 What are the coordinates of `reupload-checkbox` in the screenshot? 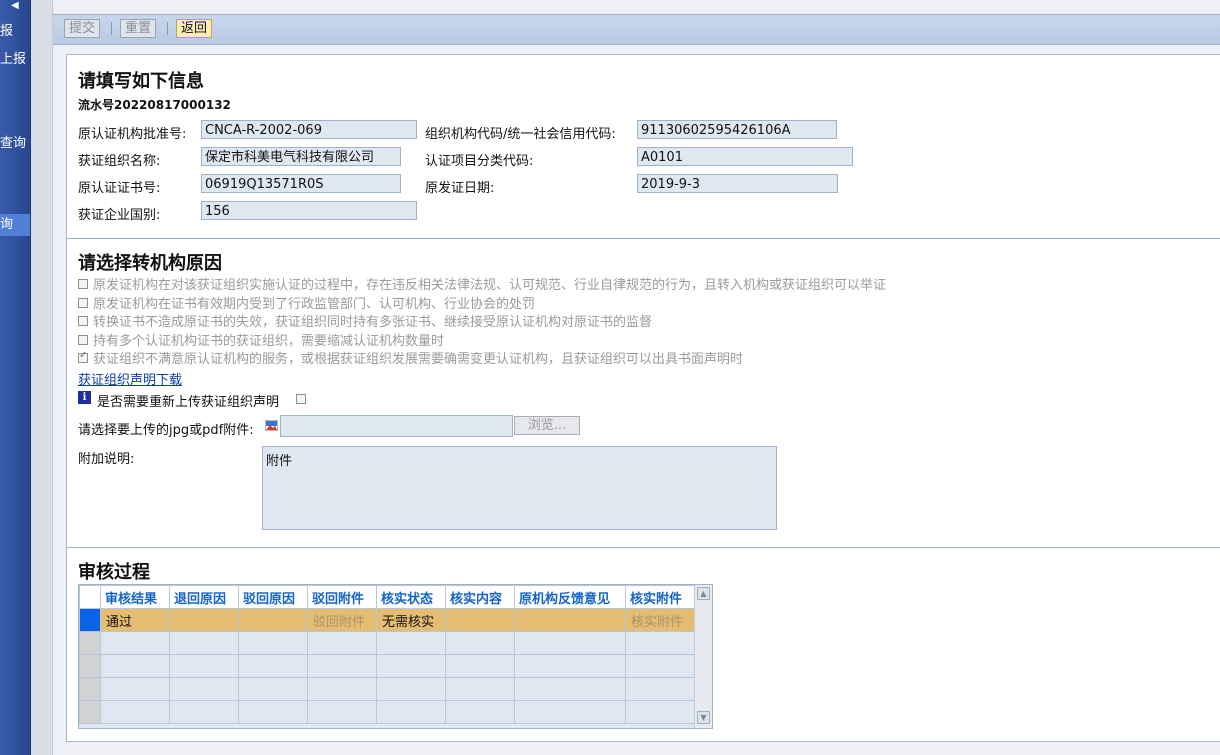 It's located at (301, 399).